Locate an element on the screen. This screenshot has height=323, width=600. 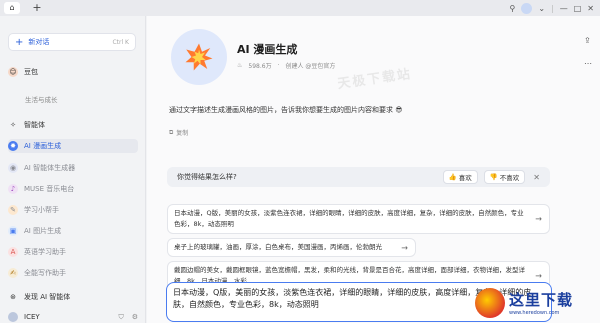
comic-icon: ✸ is located at coordinates (13, 146).